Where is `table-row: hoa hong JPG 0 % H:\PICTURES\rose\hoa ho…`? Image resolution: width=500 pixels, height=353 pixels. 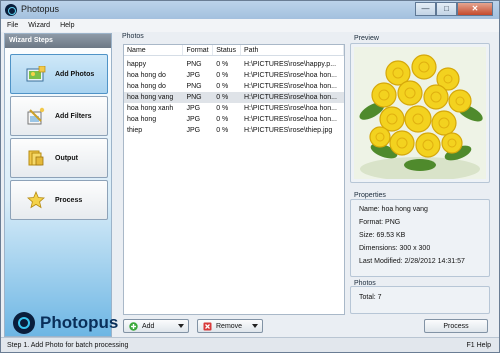 table-row: hoa hong JPG 0 % H:\PICTURES\rose\hoa ho… is located at coordinates (234, 119).